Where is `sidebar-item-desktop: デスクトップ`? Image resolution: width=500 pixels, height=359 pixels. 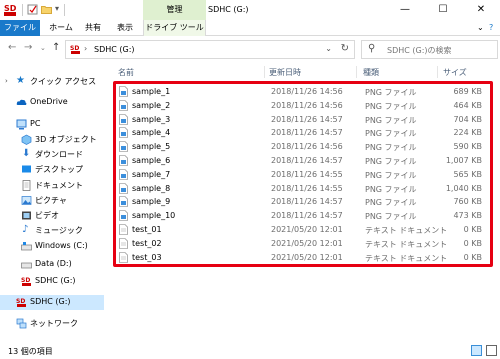
sidebar-item-desktop: デスクトップ is located at coordinates (52, 169).